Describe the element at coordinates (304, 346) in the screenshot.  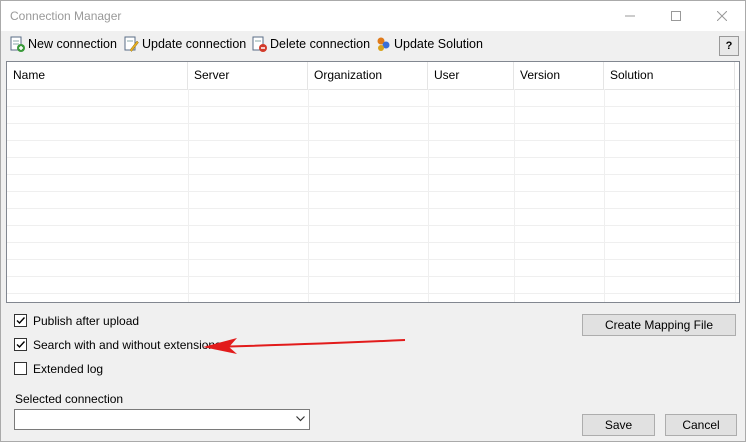
I see `annotation-arrow` at that location.